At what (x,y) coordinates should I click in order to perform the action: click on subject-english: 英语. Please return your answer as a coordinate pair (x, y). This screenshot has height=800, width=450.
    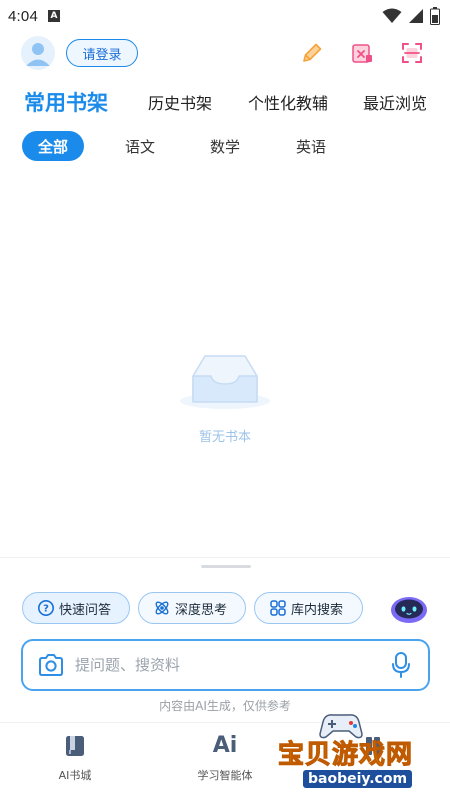
    Looking at the image, I should click on (311, 146).